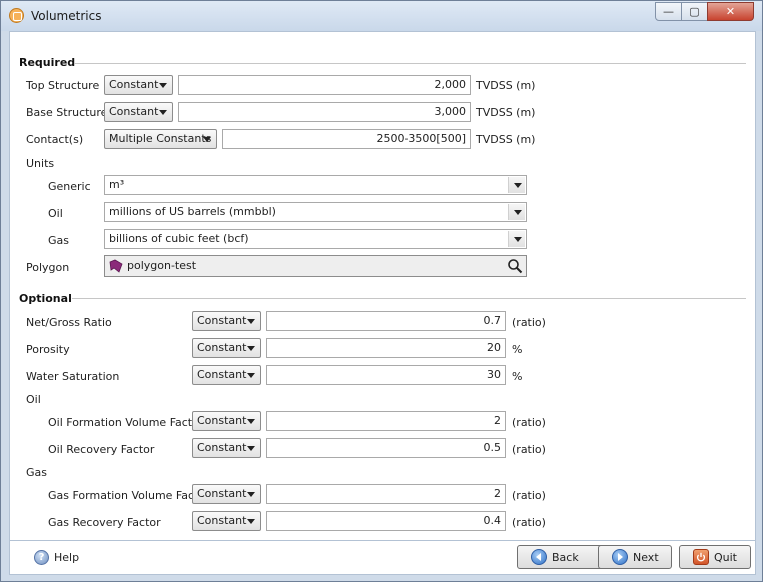 This screenshot has height=582, width=763. I want to click on minimize-button: —, so click(668, 11).